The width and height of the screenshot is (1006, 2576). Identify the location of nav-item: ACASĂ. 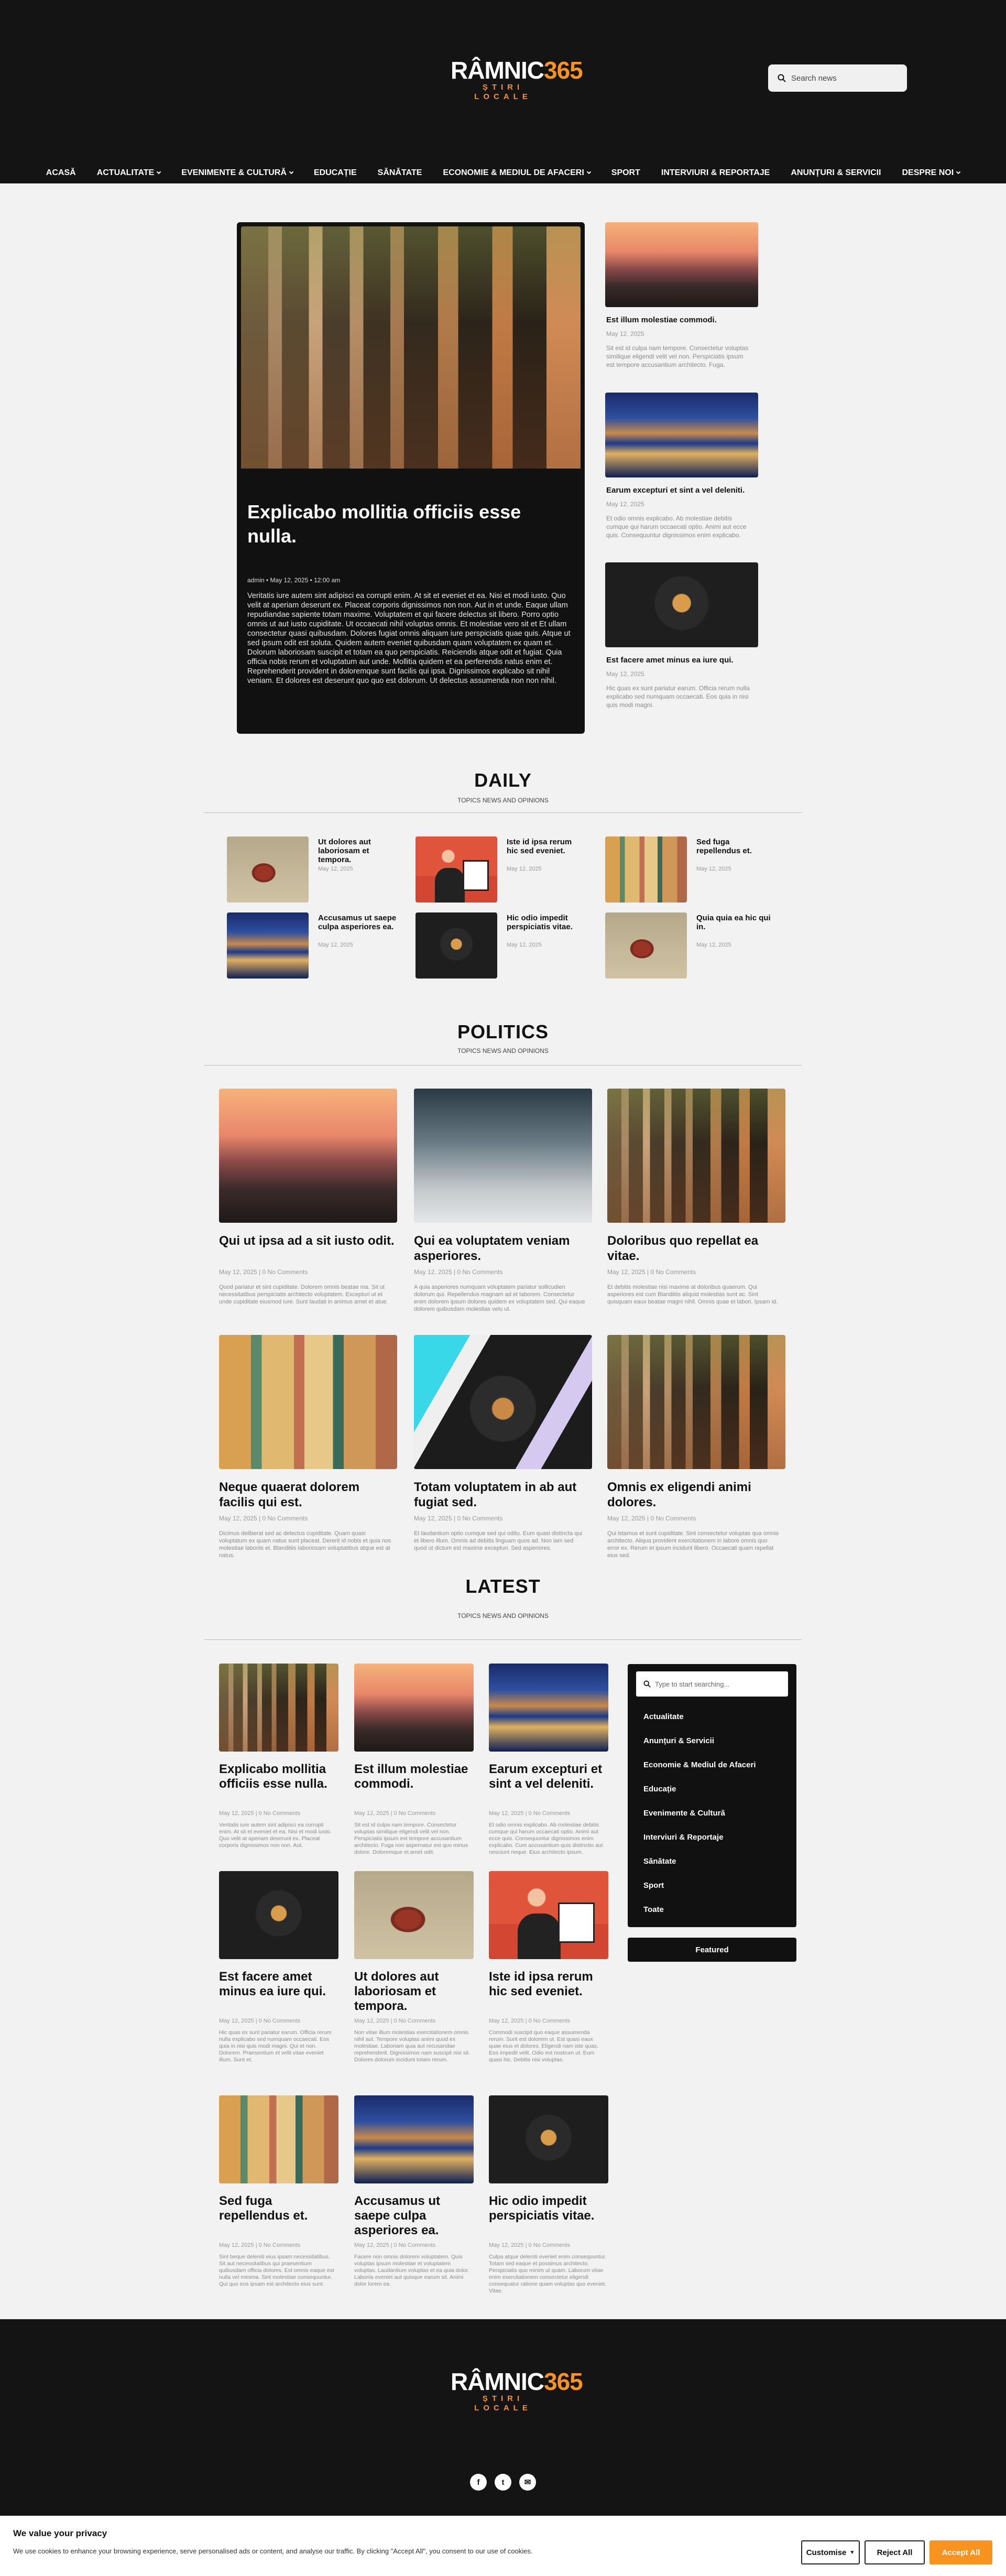
(61, 173).